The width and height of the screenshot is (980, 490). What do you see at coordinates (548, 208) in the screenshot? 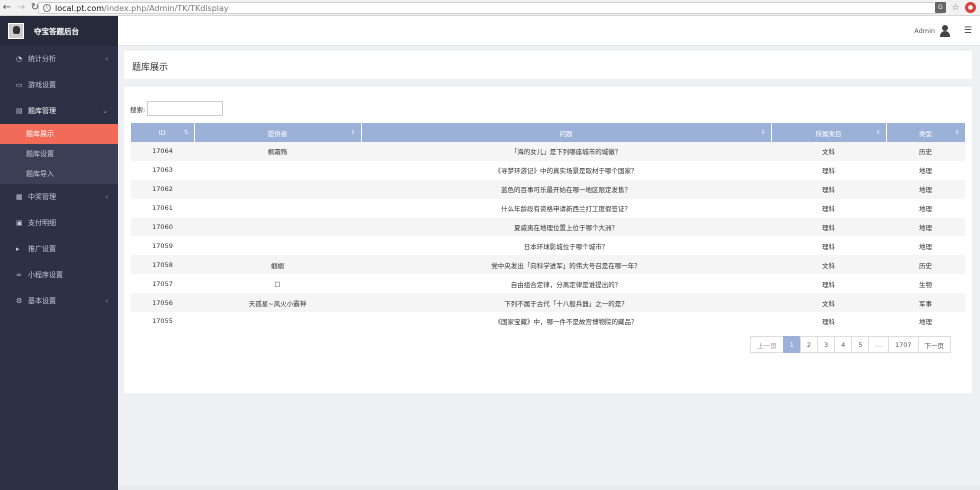
I see `table-row: 17061 什么年龄段有资格申请新西兰打工度假签证？ 理科 地理` at bounding box center [548, 208].